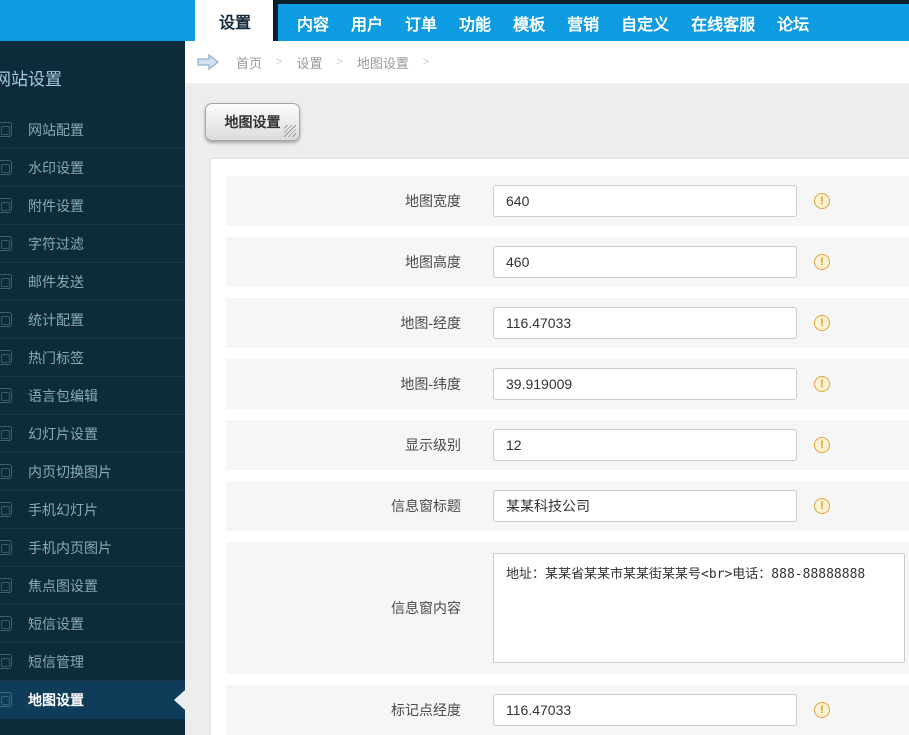 The image size is (909, 735). What do you see at coordinates (6, 129) in the screenshot?
I see `site-config-icon` at bounding box center [6, 129].